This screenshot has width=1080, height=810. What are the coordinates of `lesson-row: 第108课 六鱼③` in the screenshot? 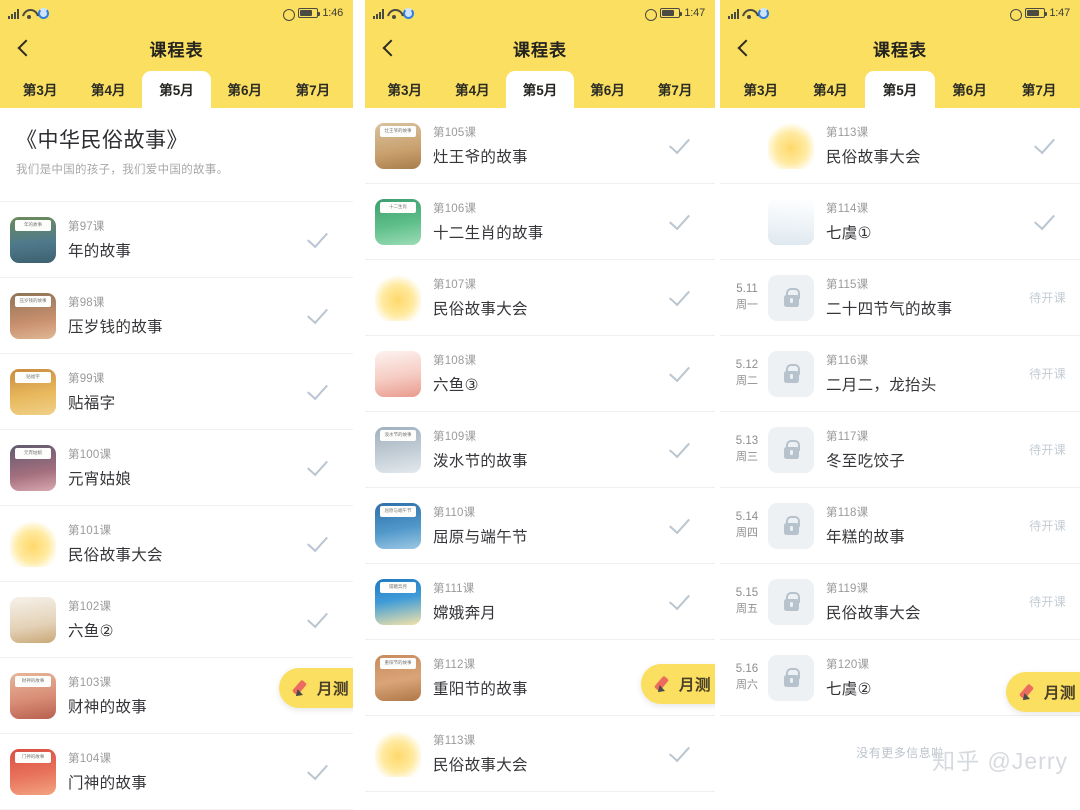 It's located at (540, 374).